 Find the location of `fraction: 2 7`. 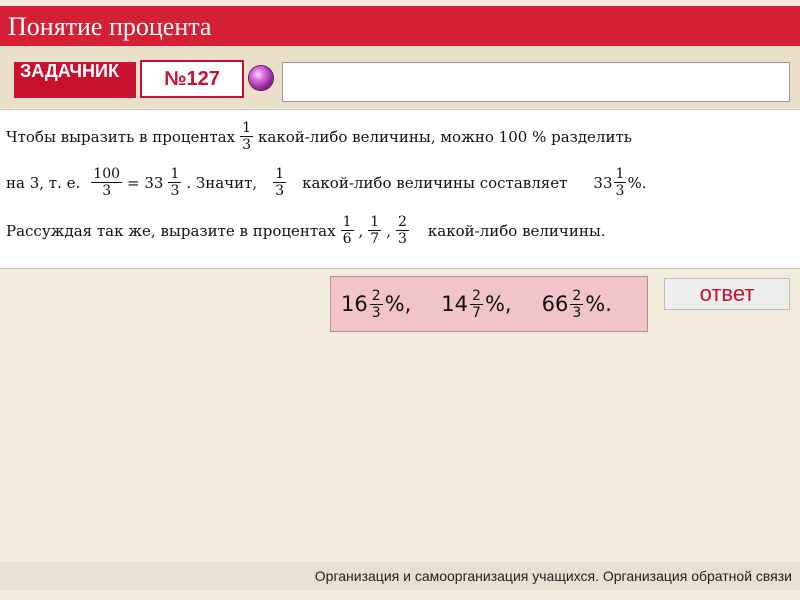

fraction: 2 7 is located at coordinates (476, 304).